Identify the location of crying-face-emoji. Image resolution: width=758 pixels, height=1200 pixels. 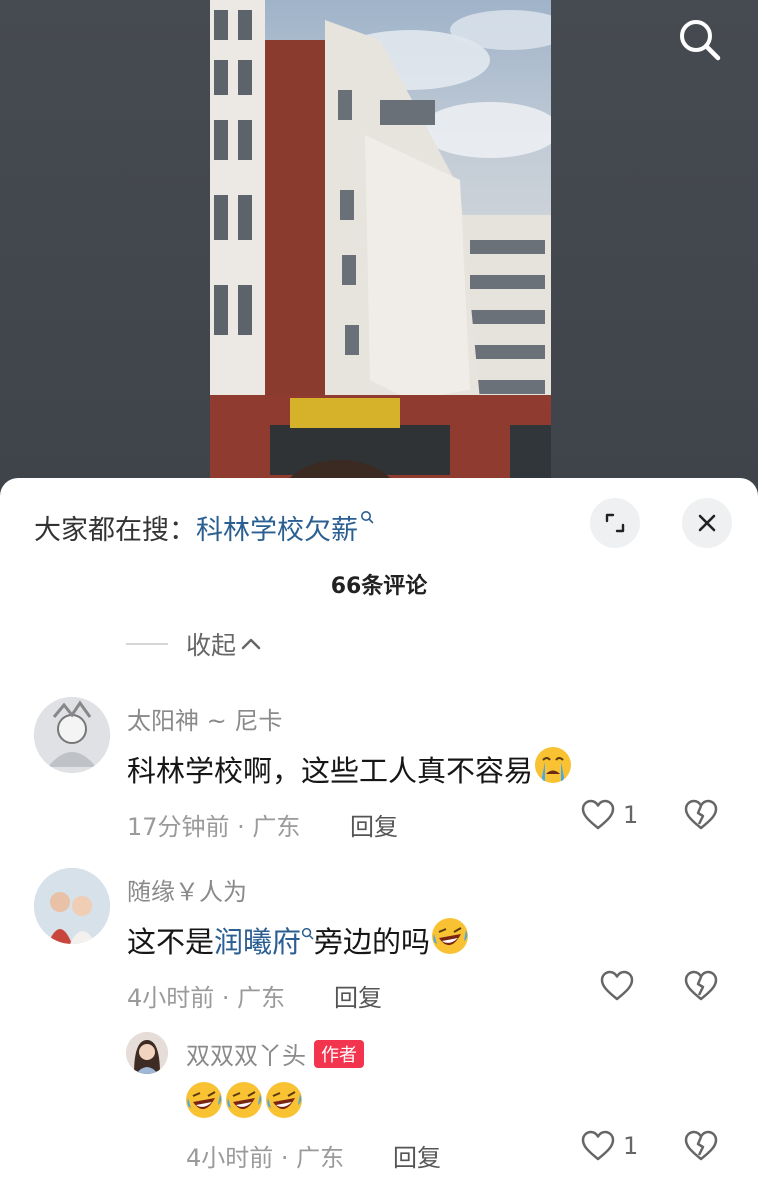
(553, 765).